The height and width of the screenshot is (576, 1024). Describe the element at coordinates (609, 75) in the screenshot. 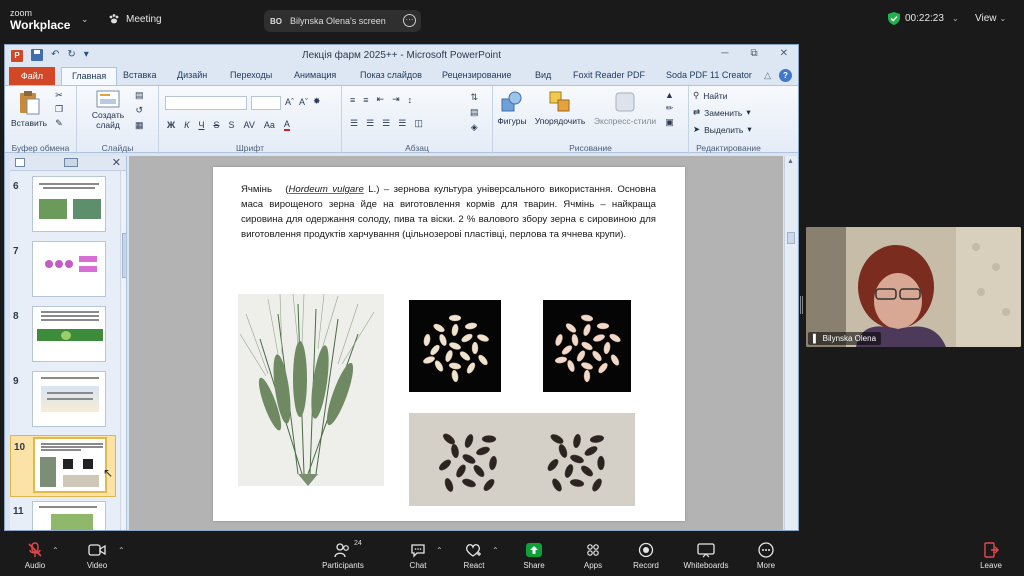

I see `tab-foxit: Foxit Reader PDF` at that location.